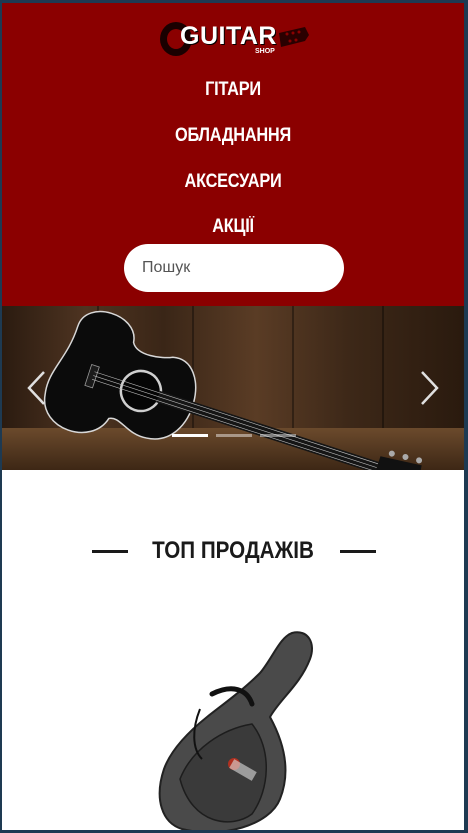 This screenshot has width=468, height=833. Describe the element at coordinates (232, 227) in the screenshot. I see `nav-item-promotions: АКЦІЇ` at that location.